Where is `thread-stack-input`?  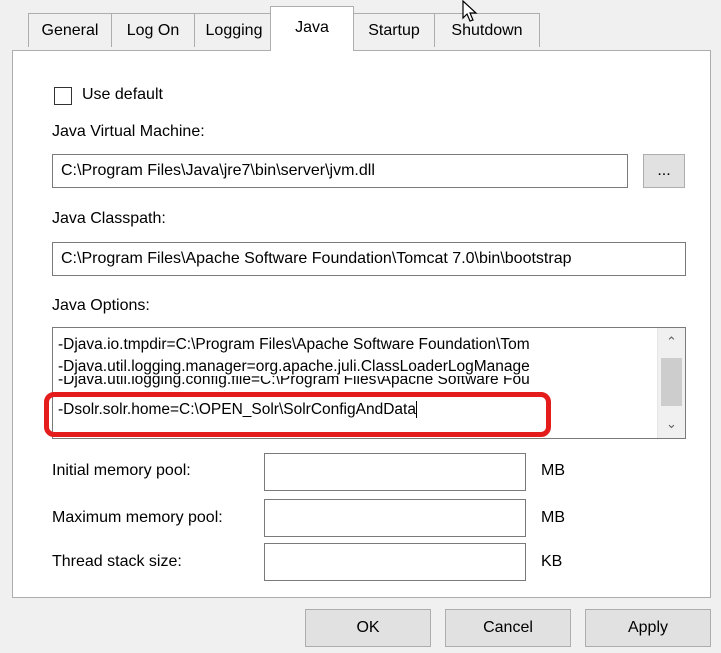 thread-stack-input is located at coordinates (395, 562).